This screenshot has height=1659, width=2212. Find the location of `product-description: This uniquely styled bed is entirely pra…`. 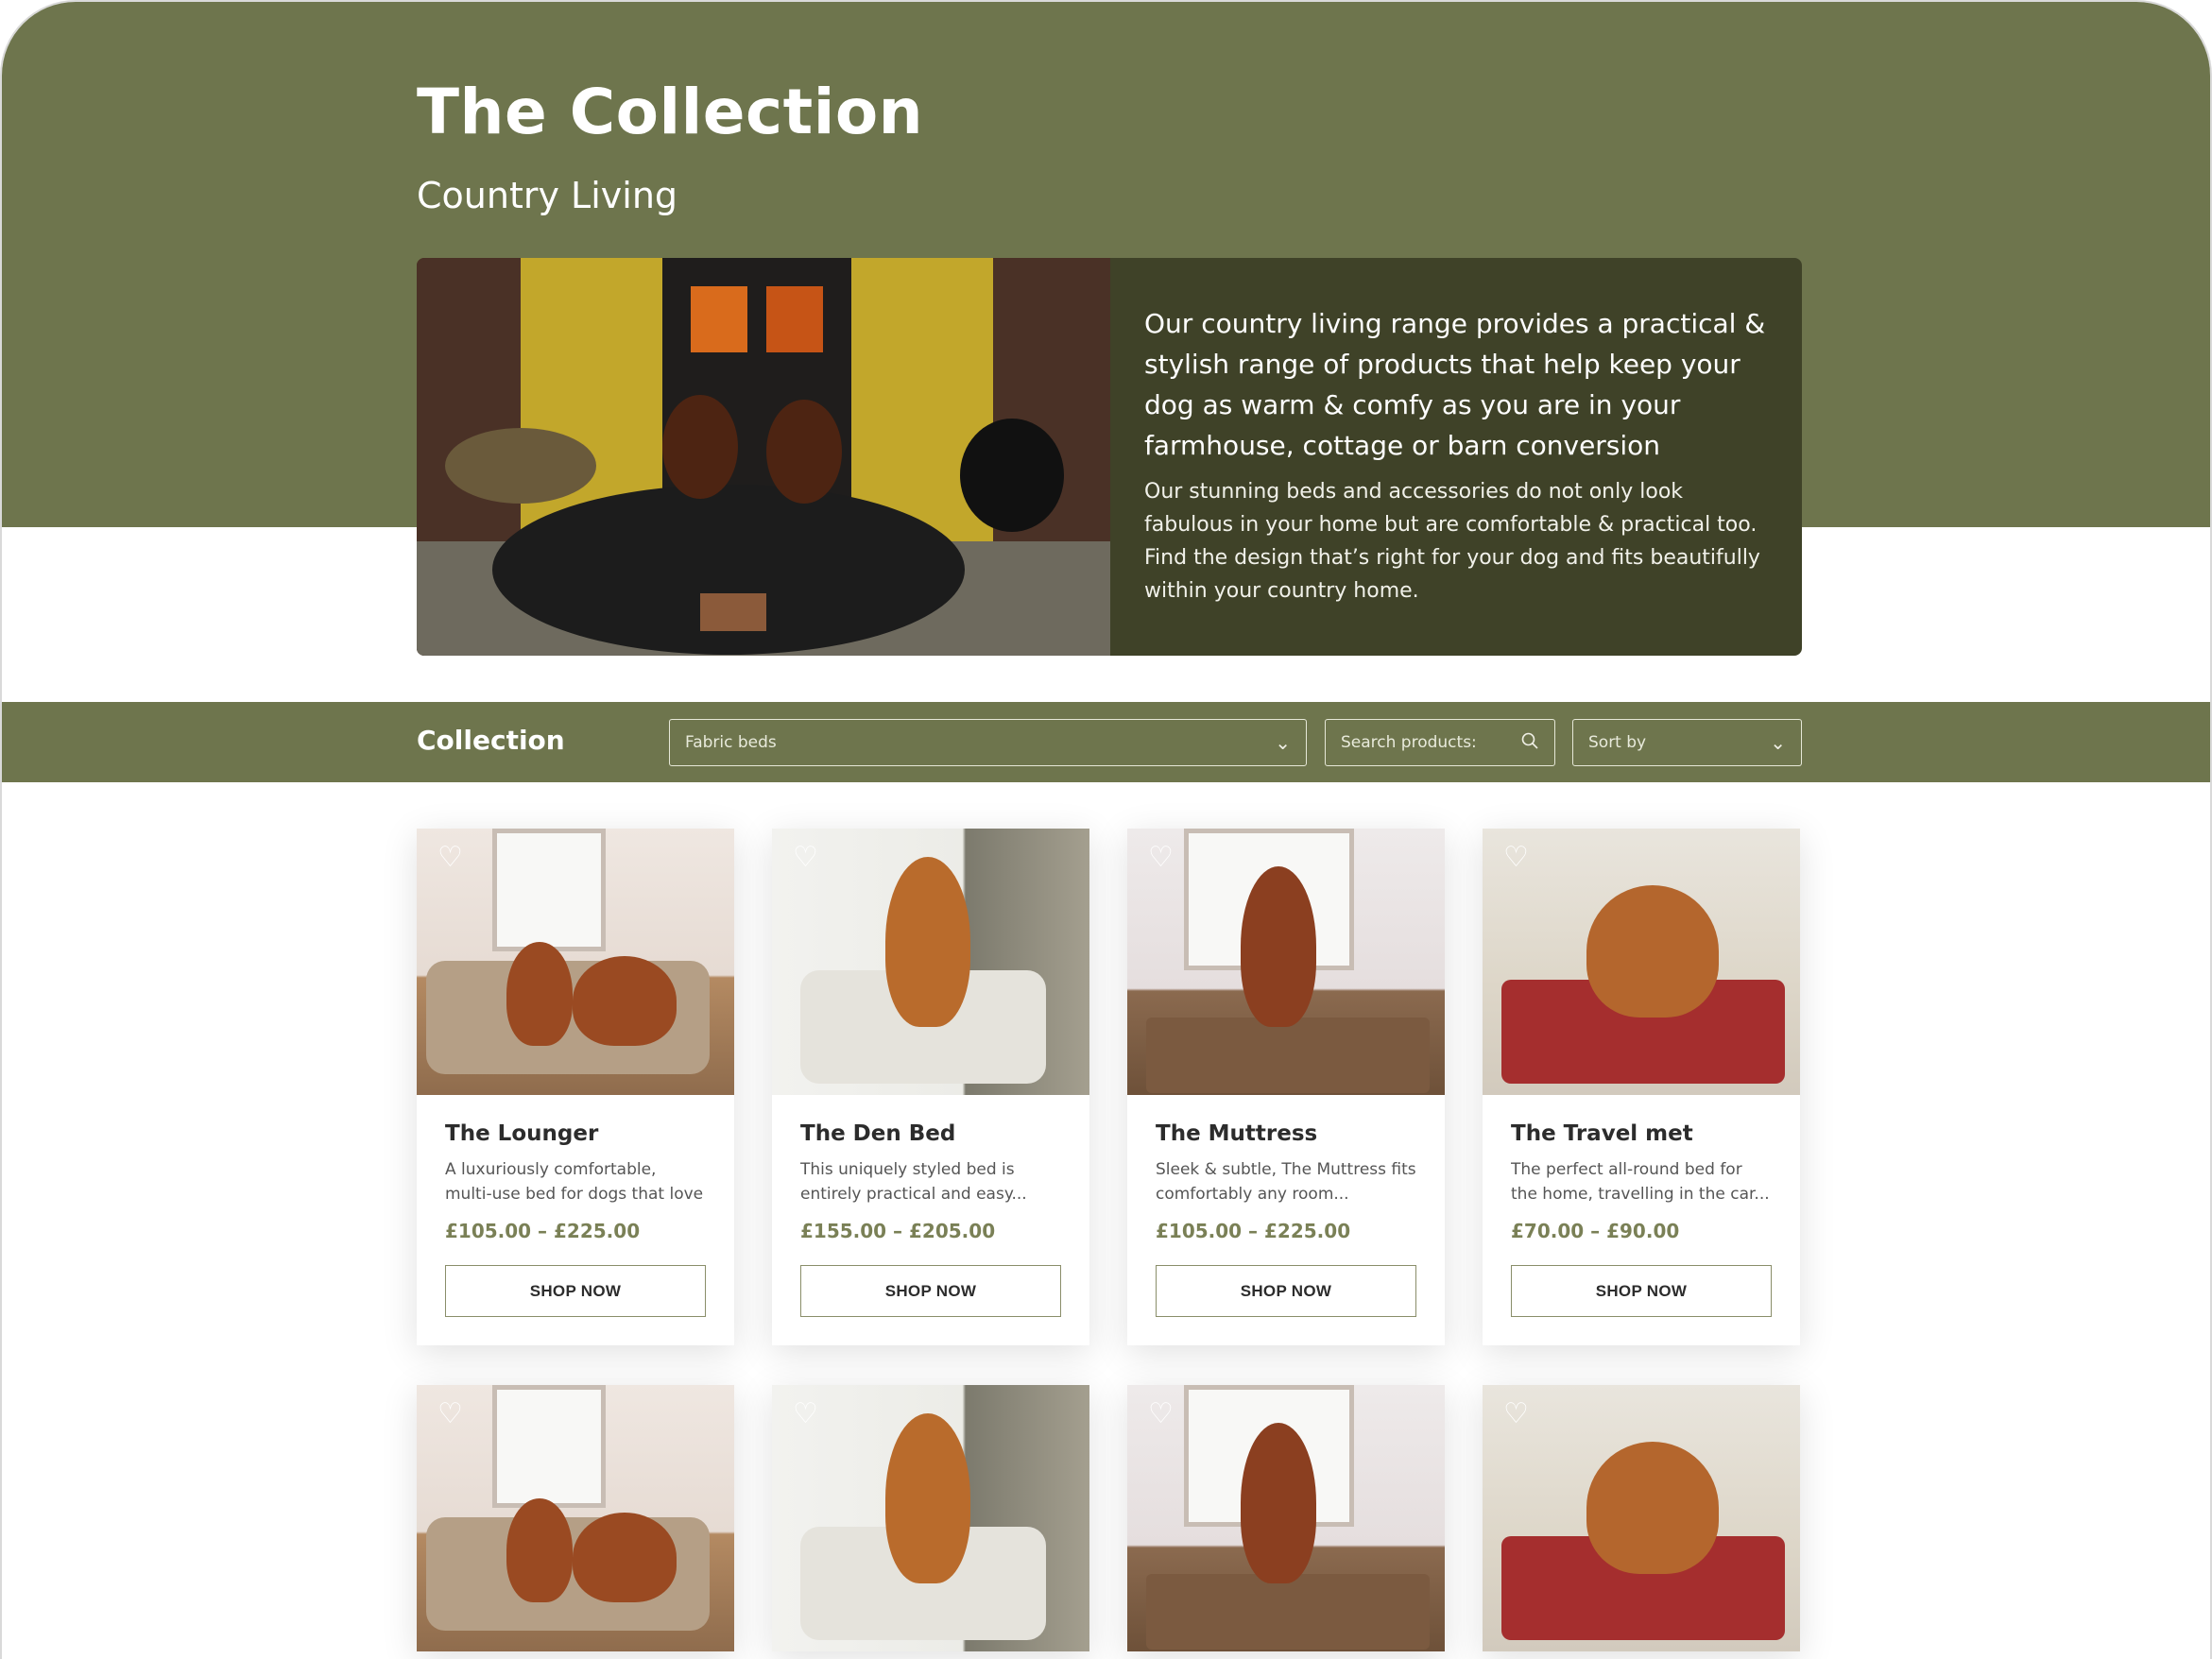

product-description: This uniquely styled bed is entirely pra… is located at coordinates (914, 1182).